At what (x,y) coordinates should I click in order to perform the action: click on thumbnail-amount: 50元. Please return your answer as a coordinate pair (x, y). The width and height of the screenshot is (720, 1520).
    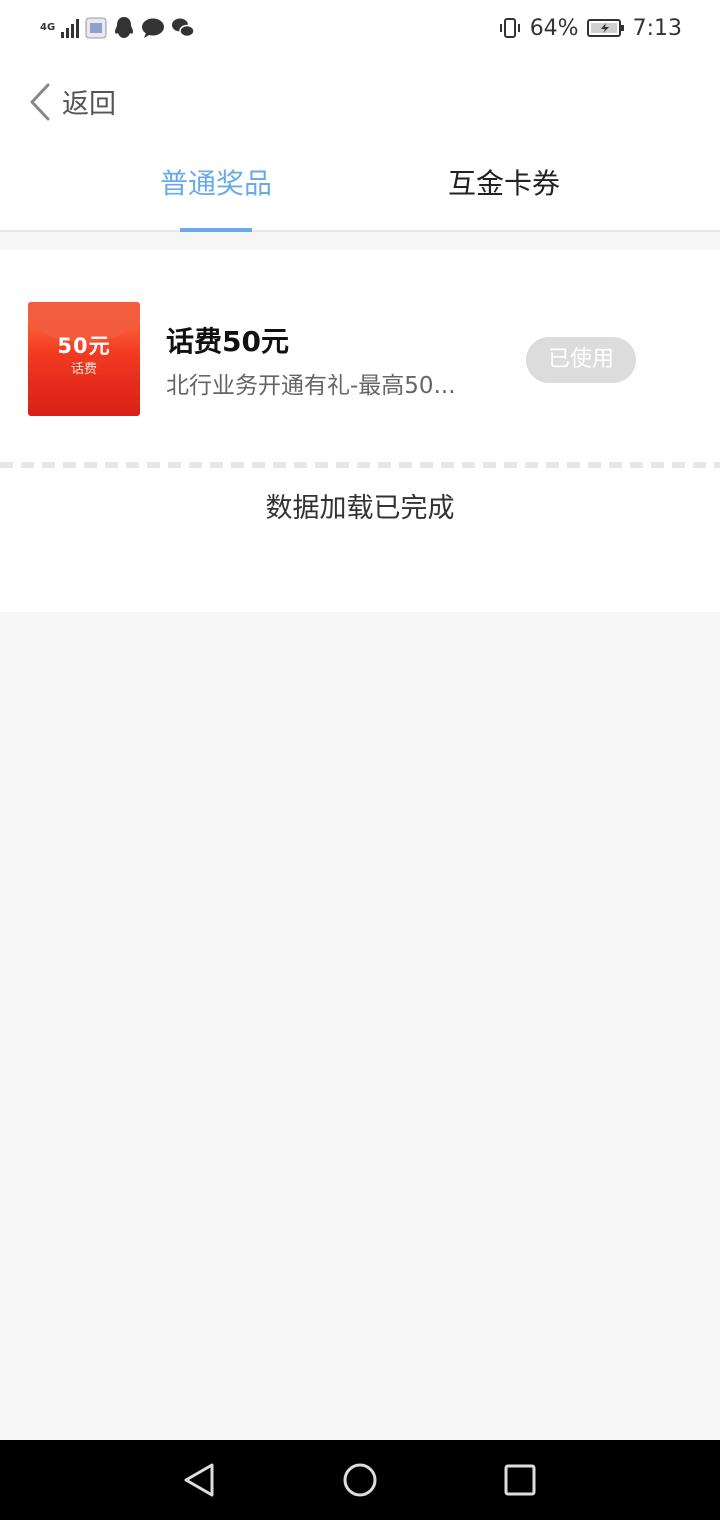
    Looking at the image, I should click on (84, 346).